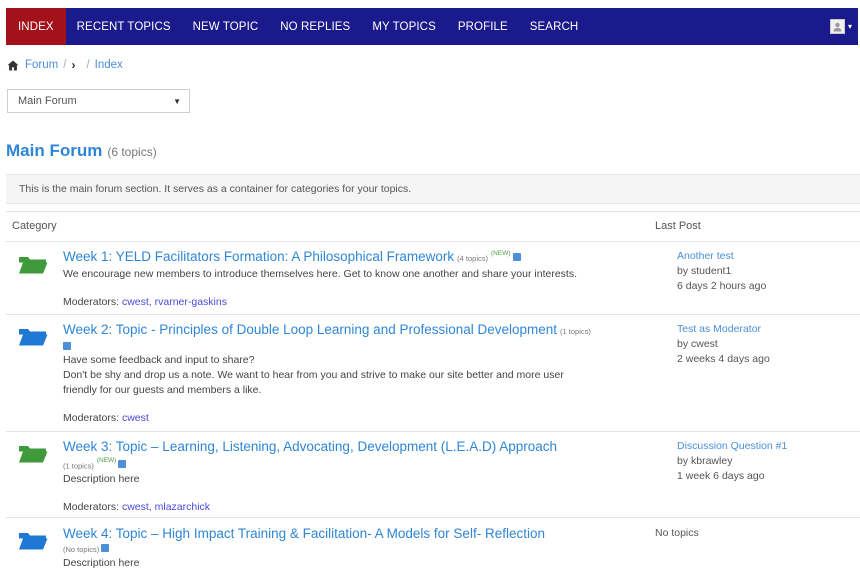  What do you see at coordinates (705, 461) in the screenshot?
I see `last-post-author: by kbrawley` at bounding box center [705, 461].